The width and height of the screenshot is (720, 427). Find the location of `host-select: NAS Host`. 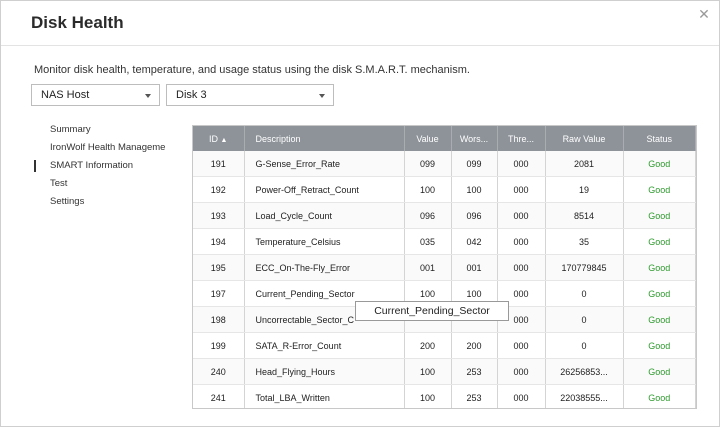

host-select: NAS Host is located at coordinates (95, 95).